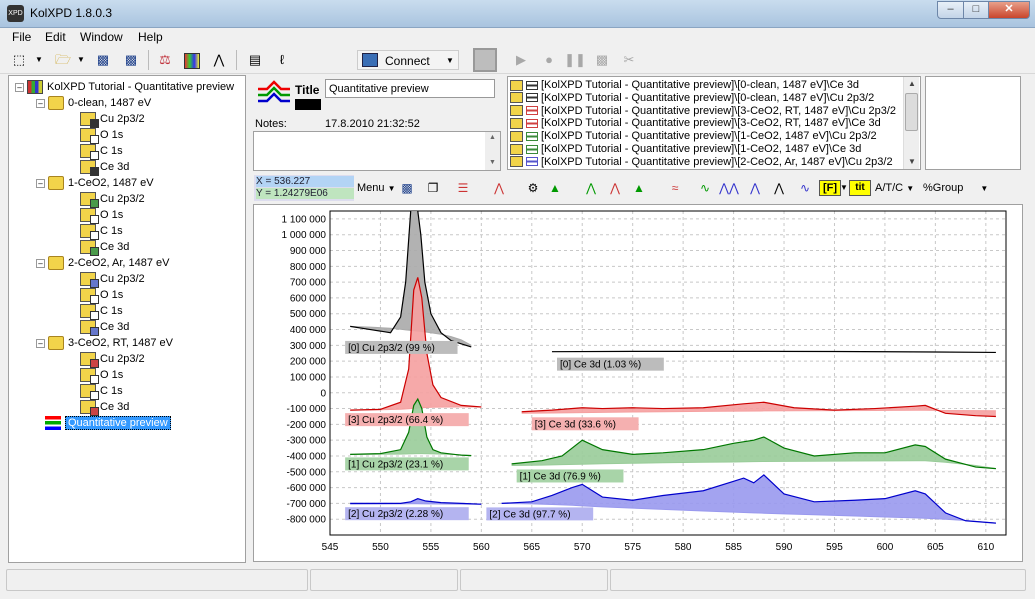 The image size is (1035, 599). I want to click on calculator-icon: ▤, so click(255, 60).